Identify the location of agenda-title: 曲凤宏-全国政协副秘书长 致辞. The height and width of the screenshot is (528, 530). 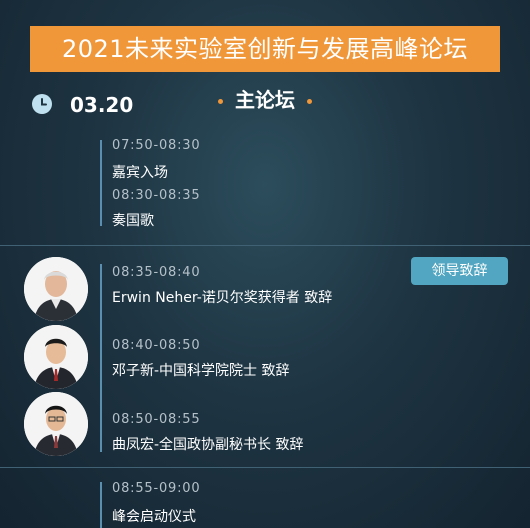
(208, 445).